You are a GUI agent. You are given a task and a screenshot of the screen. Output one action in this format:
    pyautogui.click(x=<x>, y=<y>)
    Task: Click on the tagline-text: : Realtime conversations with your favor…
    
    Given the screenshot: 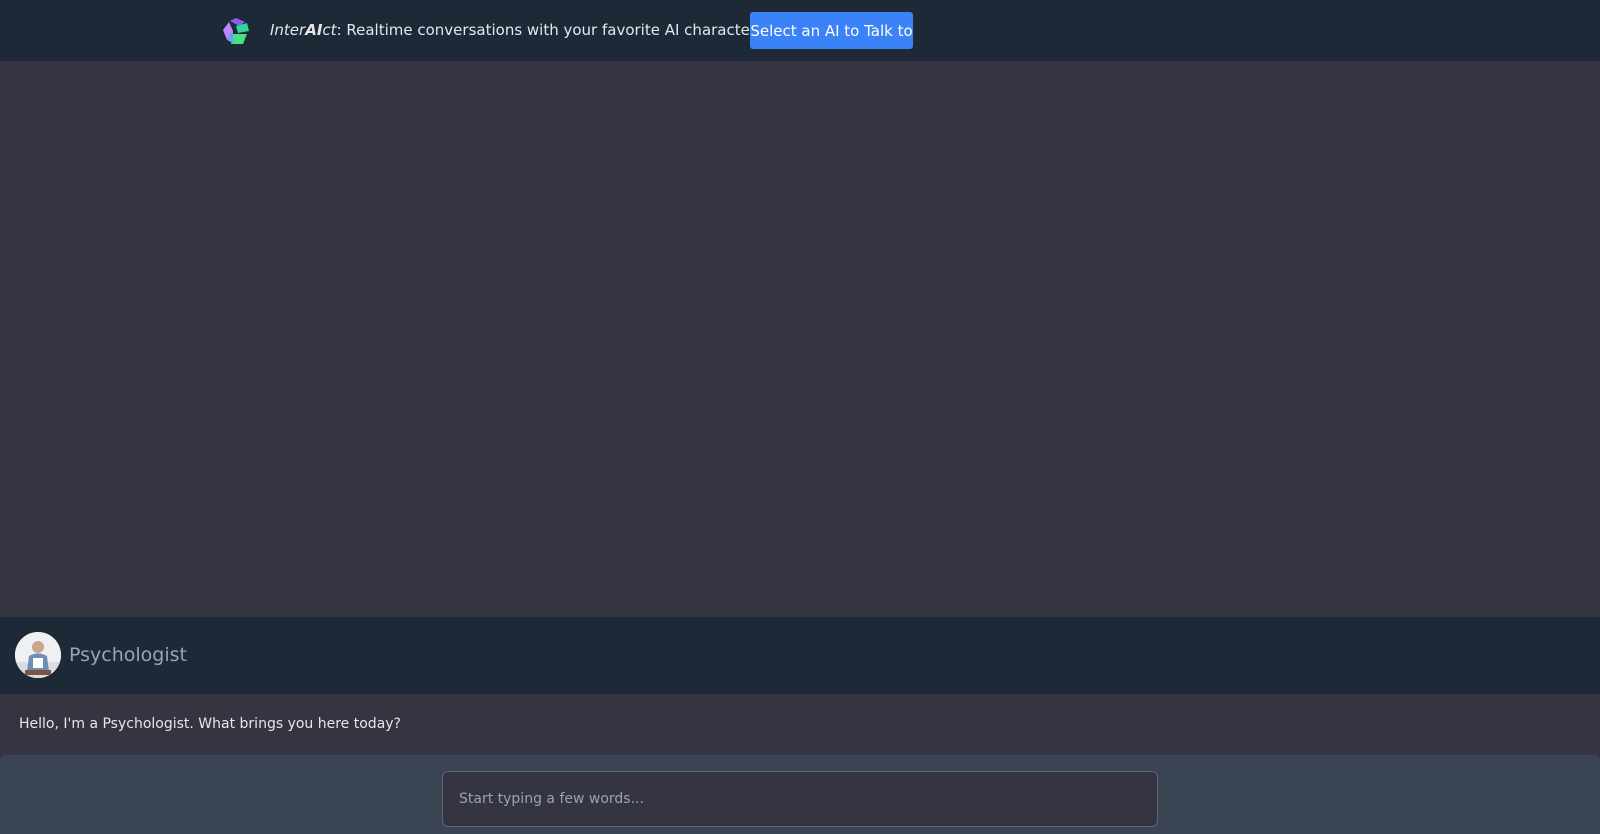 What is the action you would take?
    pyautogui.click(x=546, y=30)
    